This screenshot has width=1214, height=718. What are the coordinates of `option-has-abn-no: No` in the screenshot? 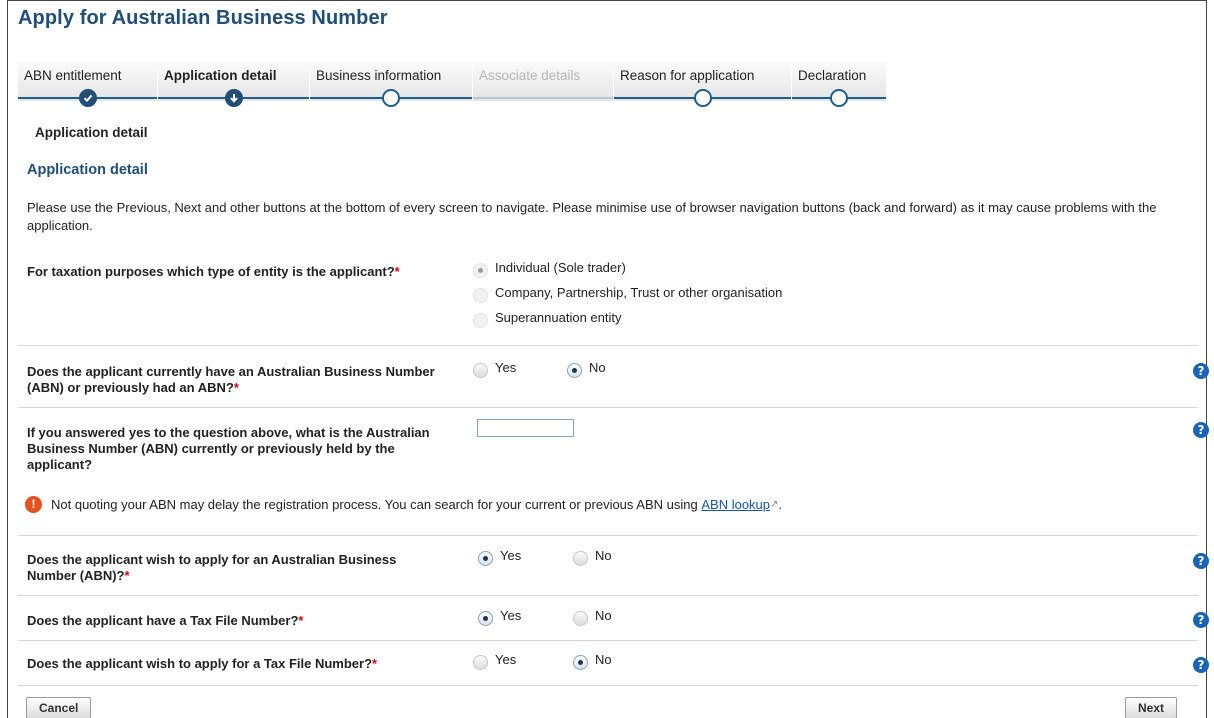 It's located at (586, 369).